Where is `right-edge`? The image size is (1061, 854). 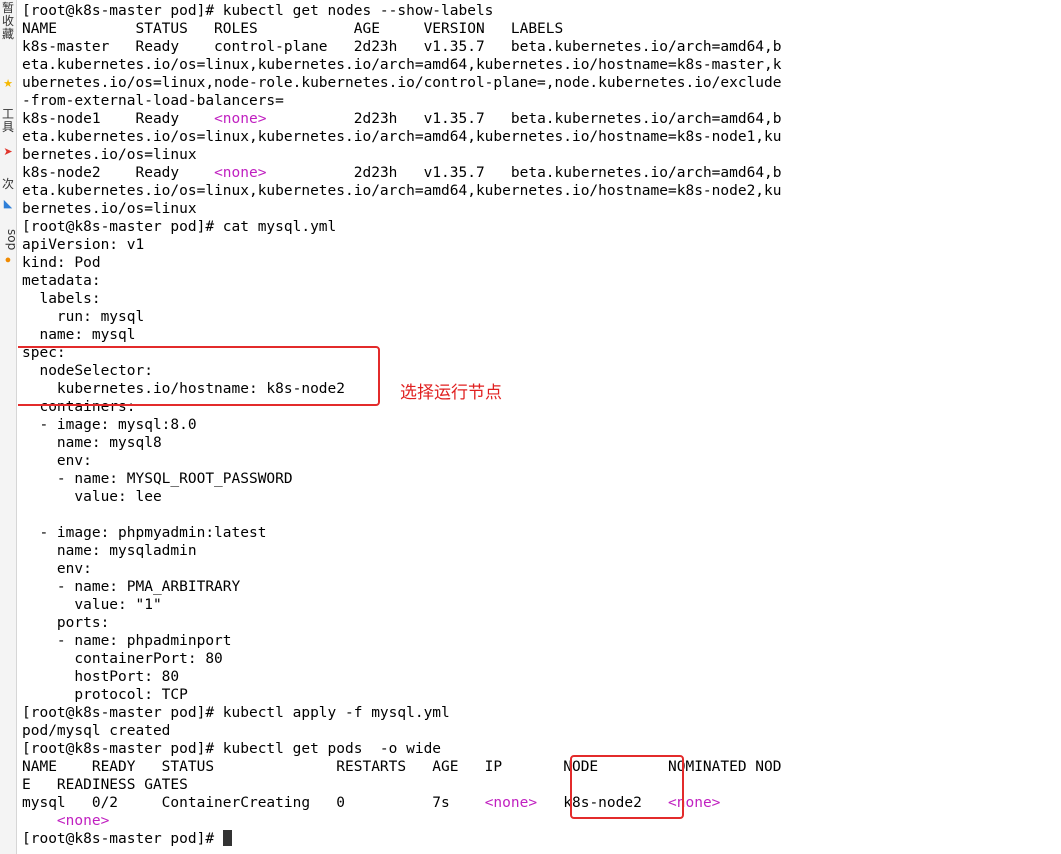
right-edge is located at coordinates (1058, 427).